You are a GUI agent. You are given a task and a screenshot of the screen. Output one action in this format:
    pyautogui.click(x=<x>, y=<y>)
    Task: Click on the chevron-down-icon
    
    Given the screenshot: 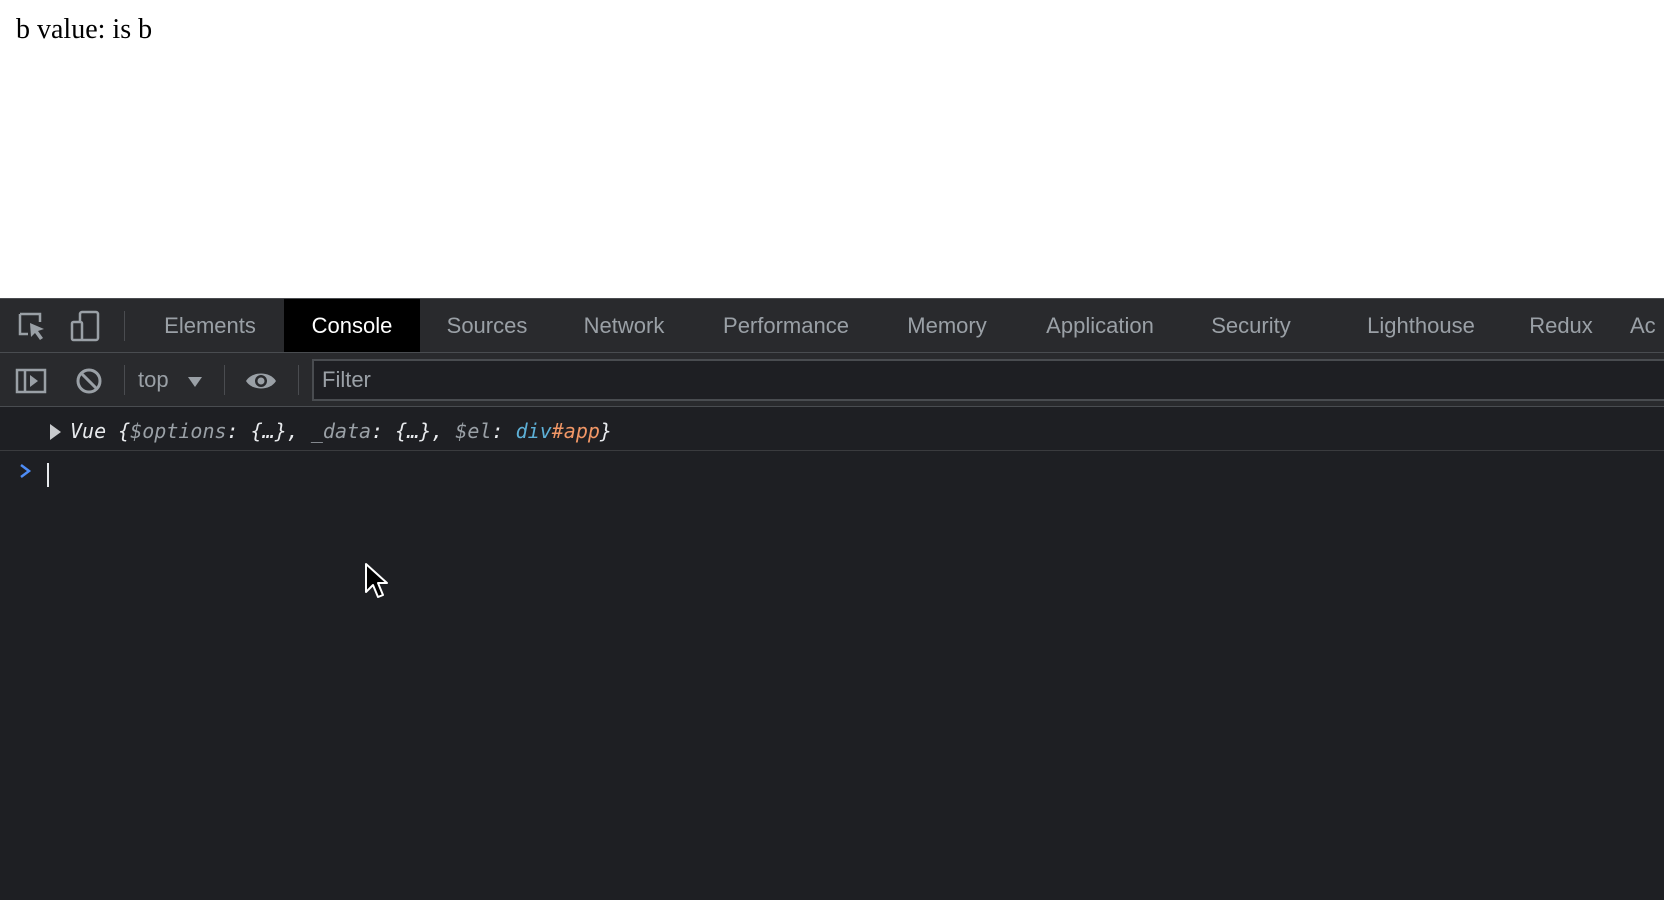 What is the action you would take?
    pyautogui.click(x=195, y=382)
    